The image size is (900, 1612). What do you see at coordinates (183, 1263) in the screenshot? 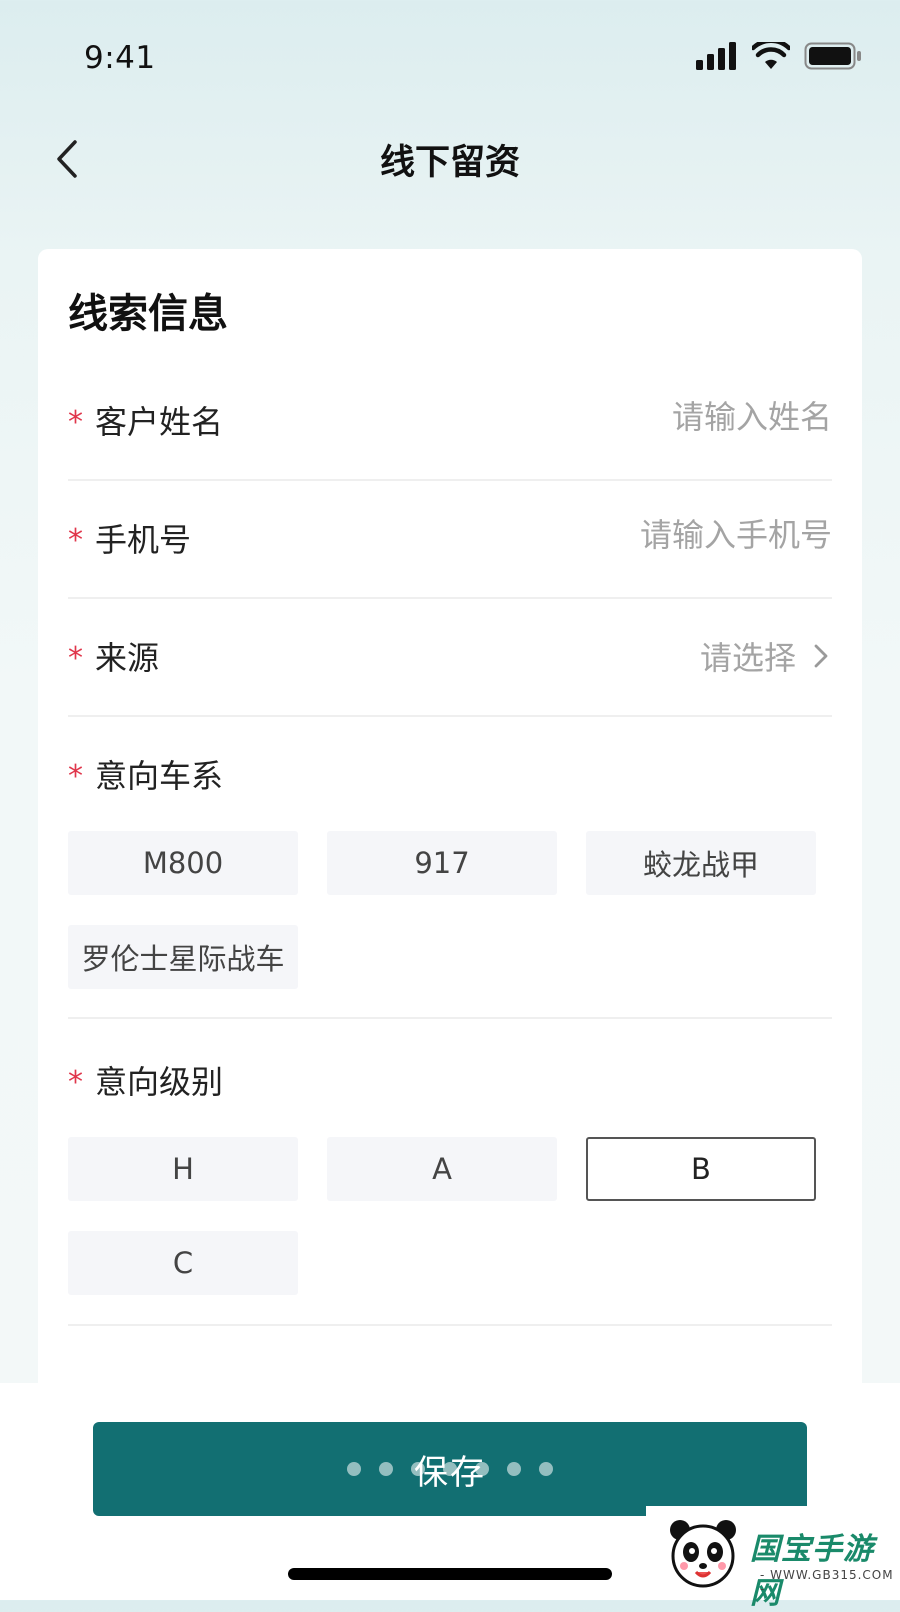
I see `level-option-c: C` at bounding box center [183, 1263].